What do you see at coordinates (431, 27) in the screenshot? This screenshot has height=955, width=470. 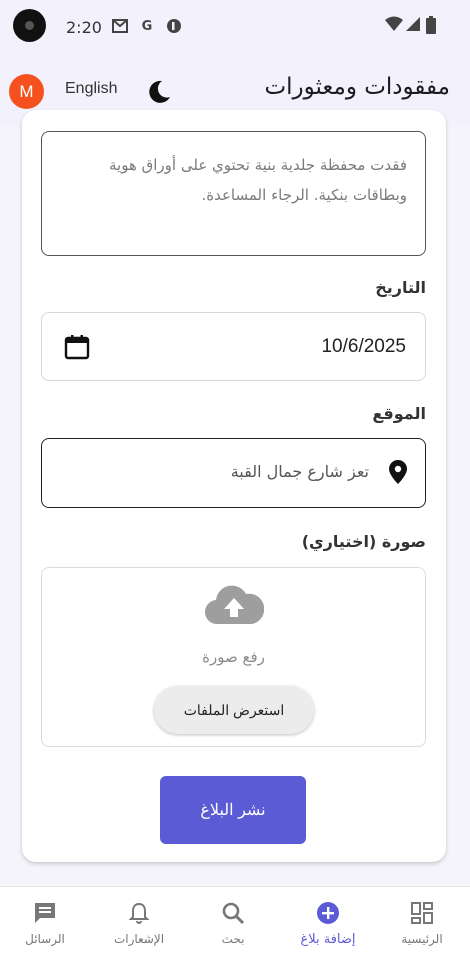 I see `battery-icon` at bounding box center [431, 27].